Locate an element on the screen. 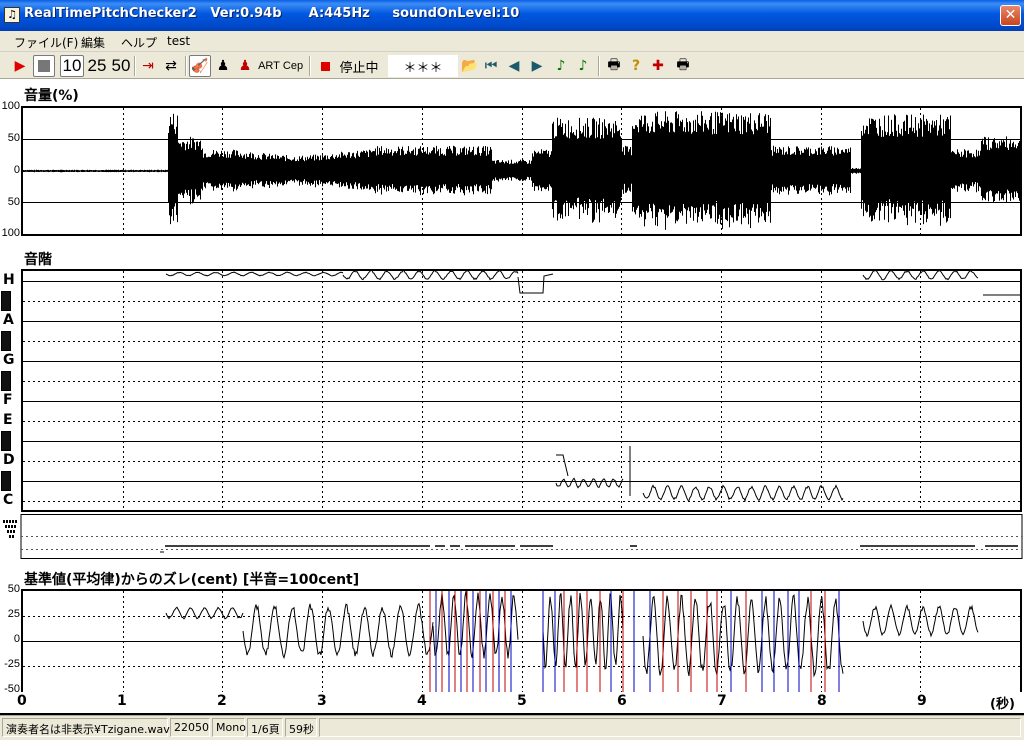  note-icon: ♪ is located at coordinates (561, 66).